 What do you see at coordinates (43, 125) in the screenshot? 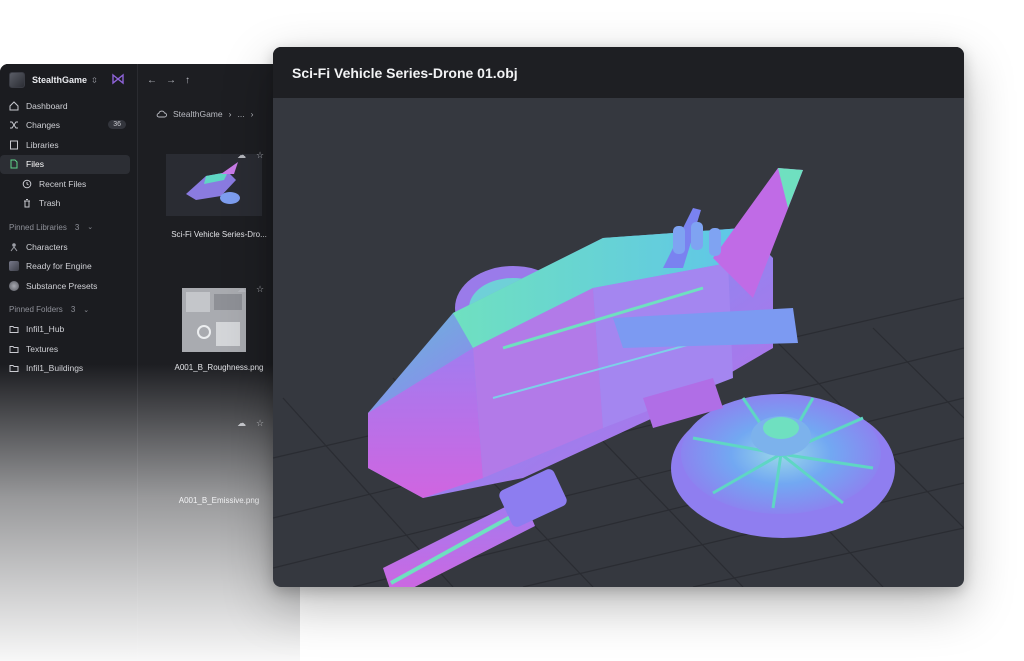
I see `sidebar-item-label: Changes` at bounding box center [43, 125].